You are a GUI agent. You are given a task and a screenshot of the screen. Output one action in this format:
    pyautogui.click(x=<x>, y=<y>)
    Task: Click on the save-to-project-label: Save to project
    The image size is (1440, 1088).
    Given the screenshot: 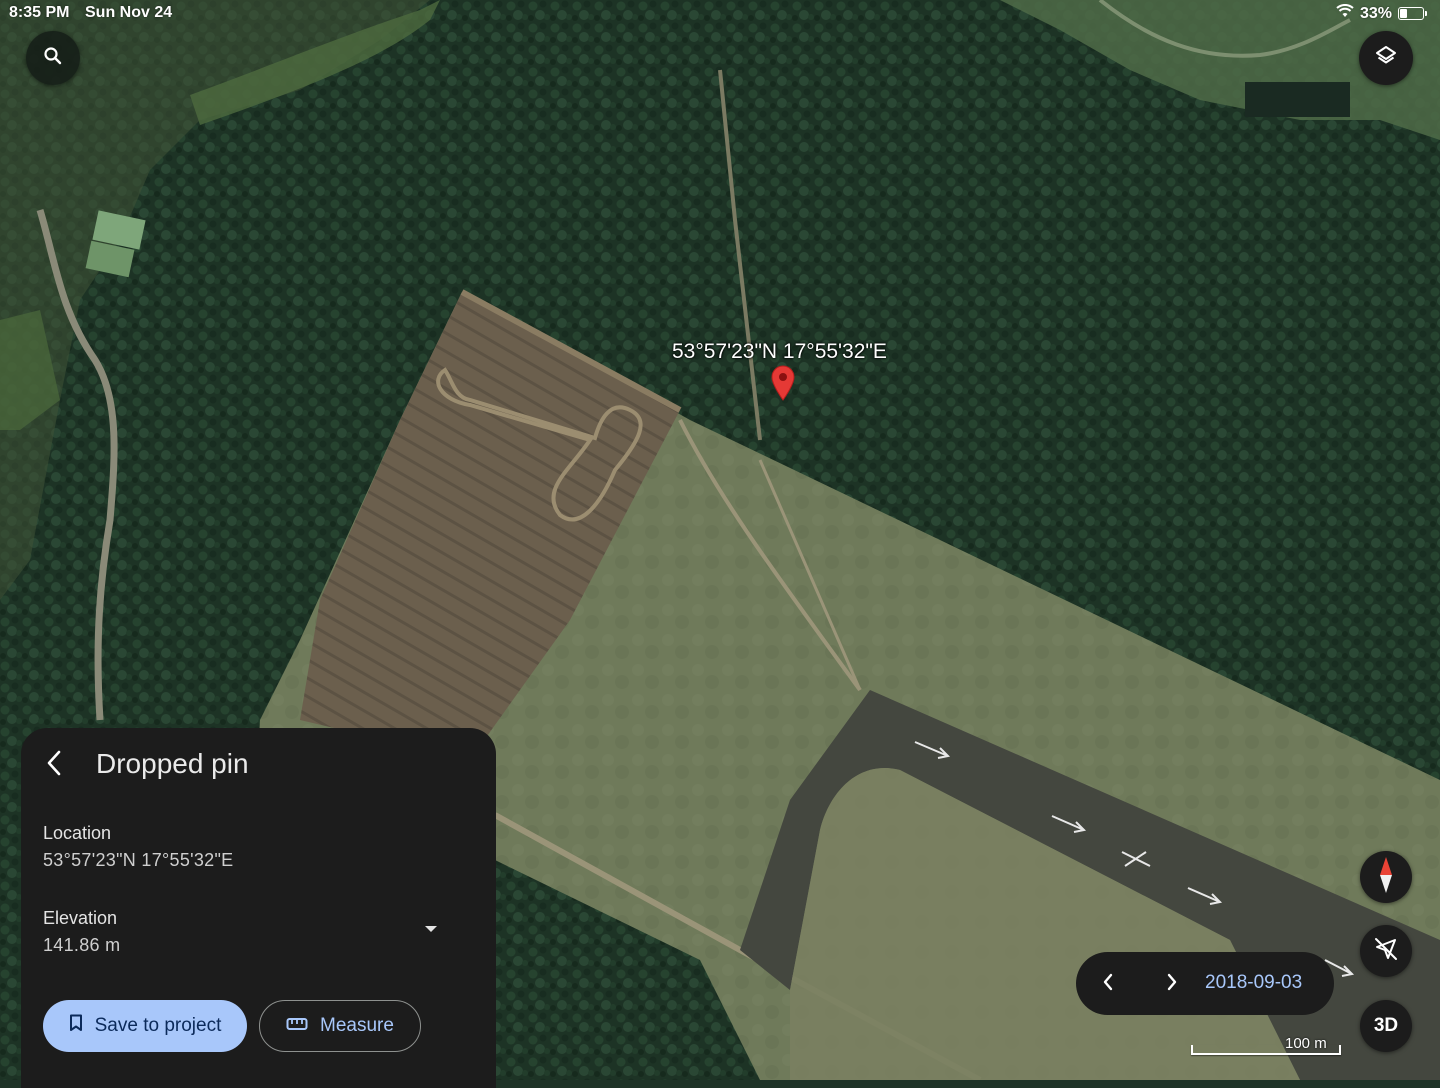 What is the action you would take?
    pyautogui.click(x=158, y=1025)
    